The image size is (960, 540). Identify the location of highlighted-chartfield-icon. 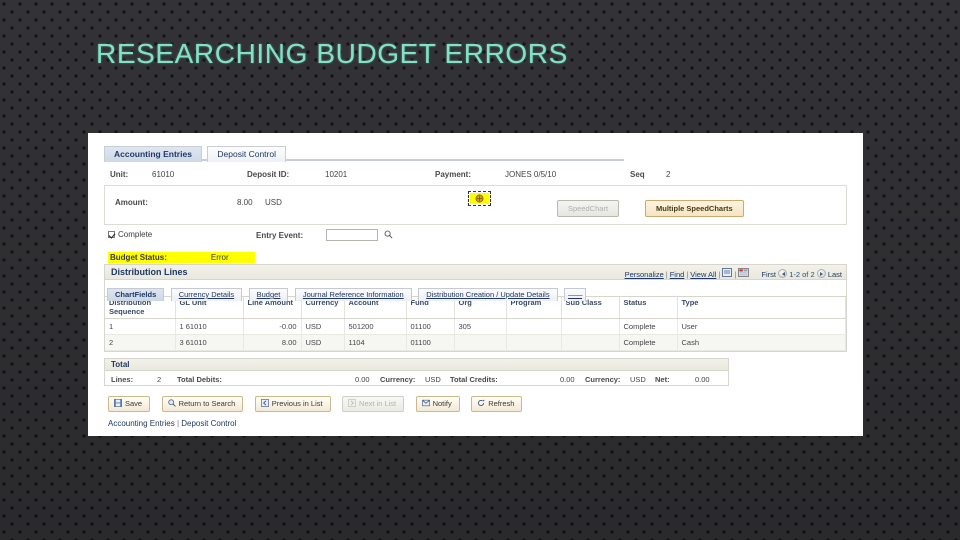
(479, 198).